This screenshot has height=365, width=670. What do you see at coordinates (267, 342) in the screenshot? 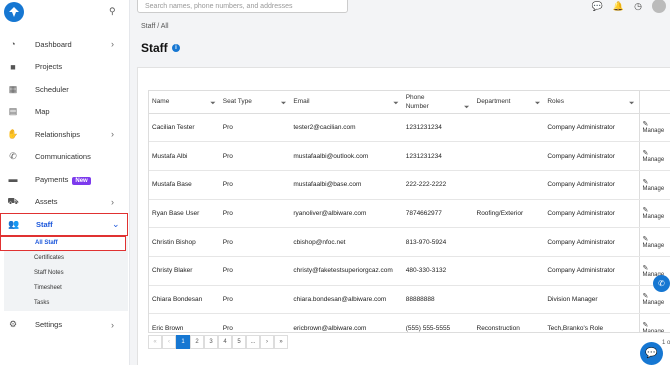
I see `next-page-button: ›` at bounding box center [267, 342].